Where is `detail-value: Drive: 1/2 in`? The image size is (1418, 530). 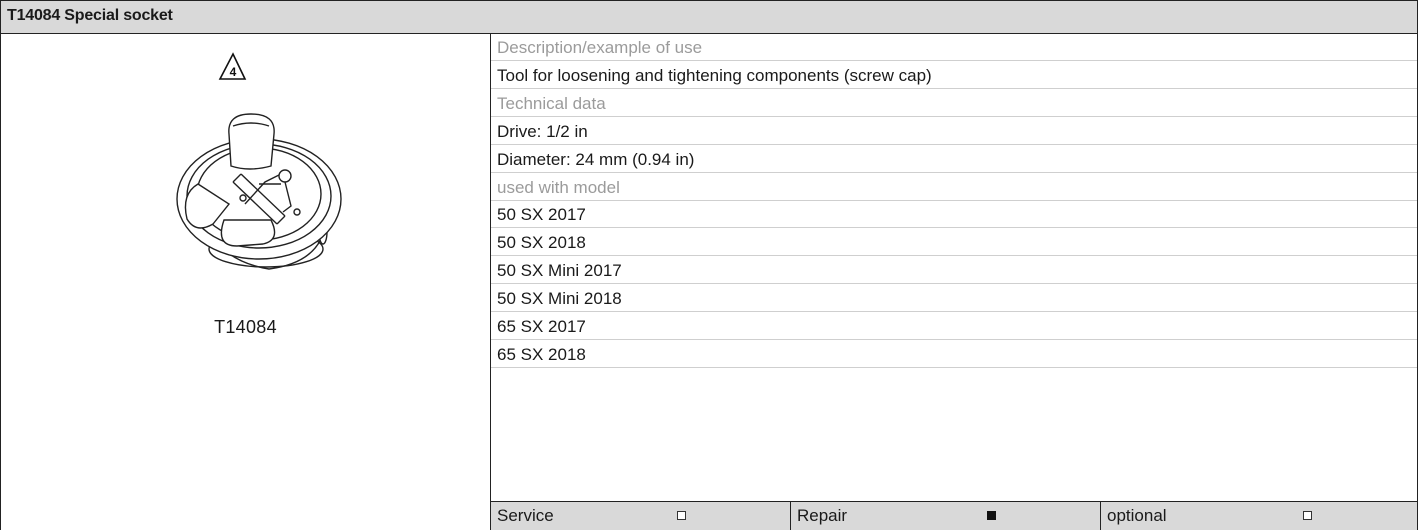
detail-value: Drive: 1/2 in is located at coordinates (954, 131).